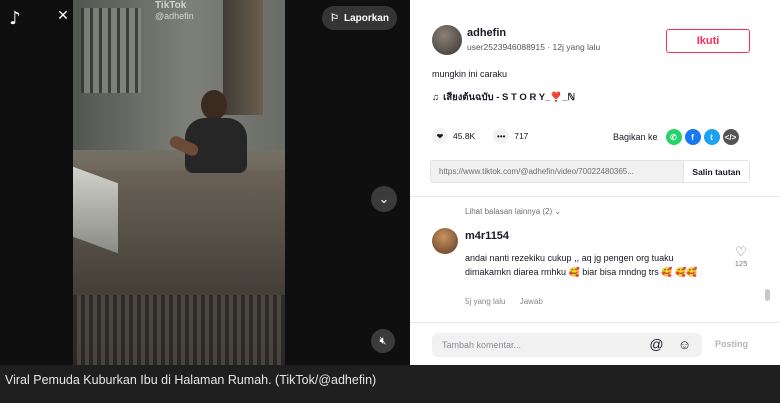 This screenshot has height=403, width=780. Describe the element at coordinates (595, 322) in the screenshot. I see `composer-divider` at that location.